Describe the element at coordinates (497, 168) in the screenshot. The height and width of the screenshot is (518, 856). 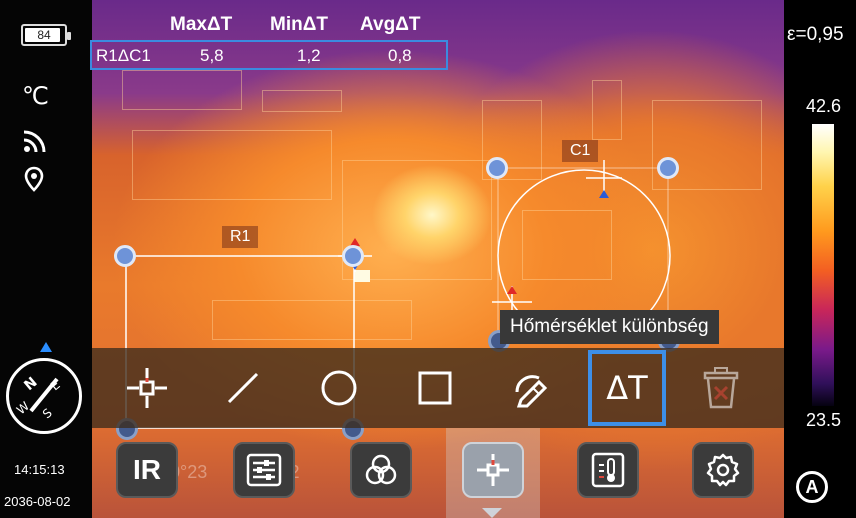
I see `circle-c1-handle-topleft` at that location.